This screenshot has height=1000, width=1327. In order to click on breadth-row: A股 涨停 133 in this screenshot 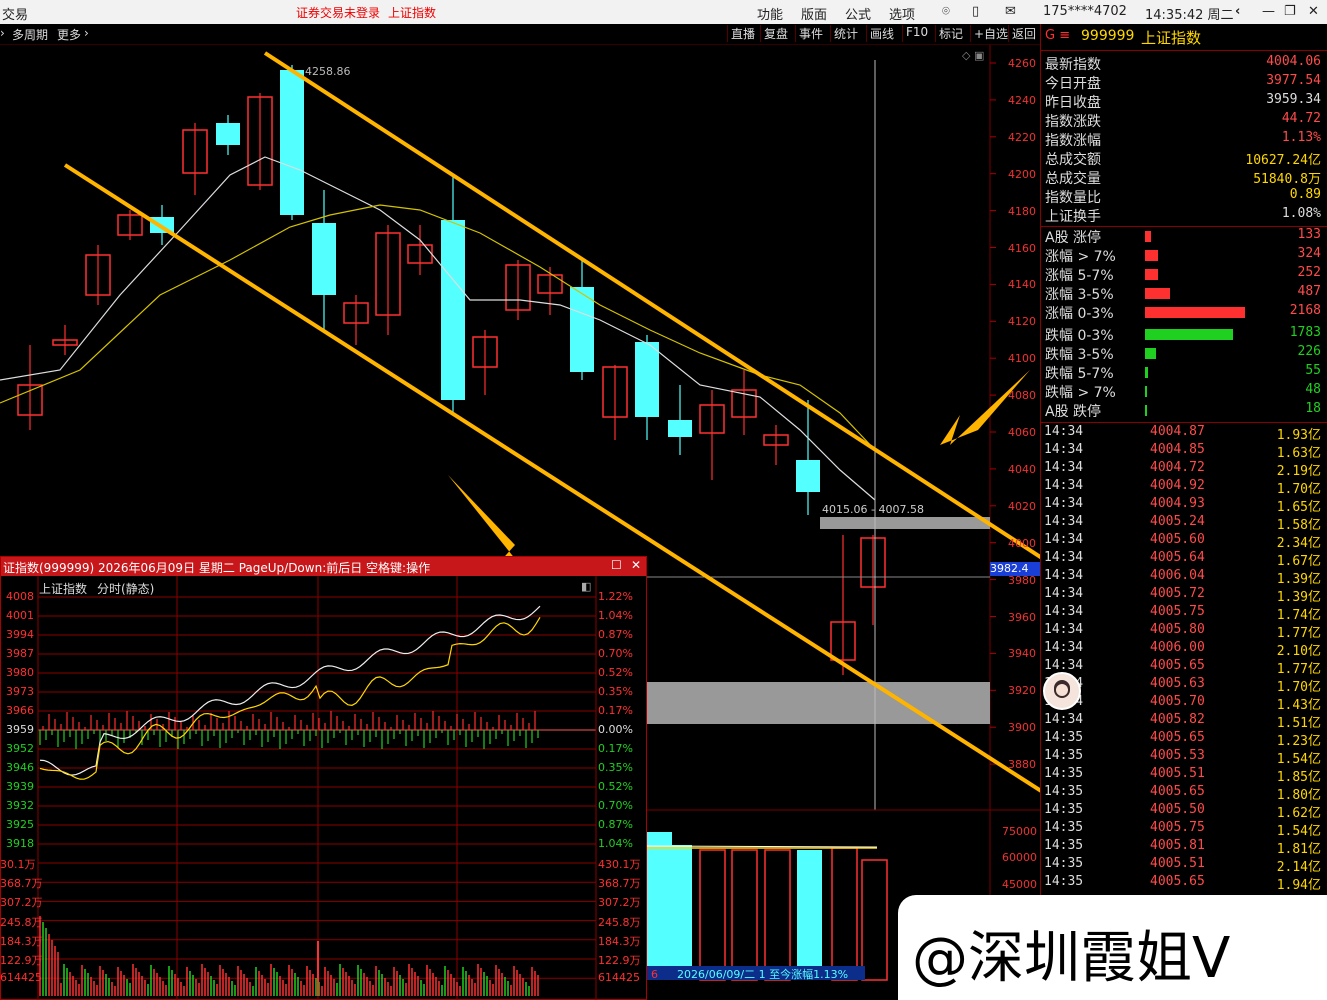, I will do `click(1185, 236)`.